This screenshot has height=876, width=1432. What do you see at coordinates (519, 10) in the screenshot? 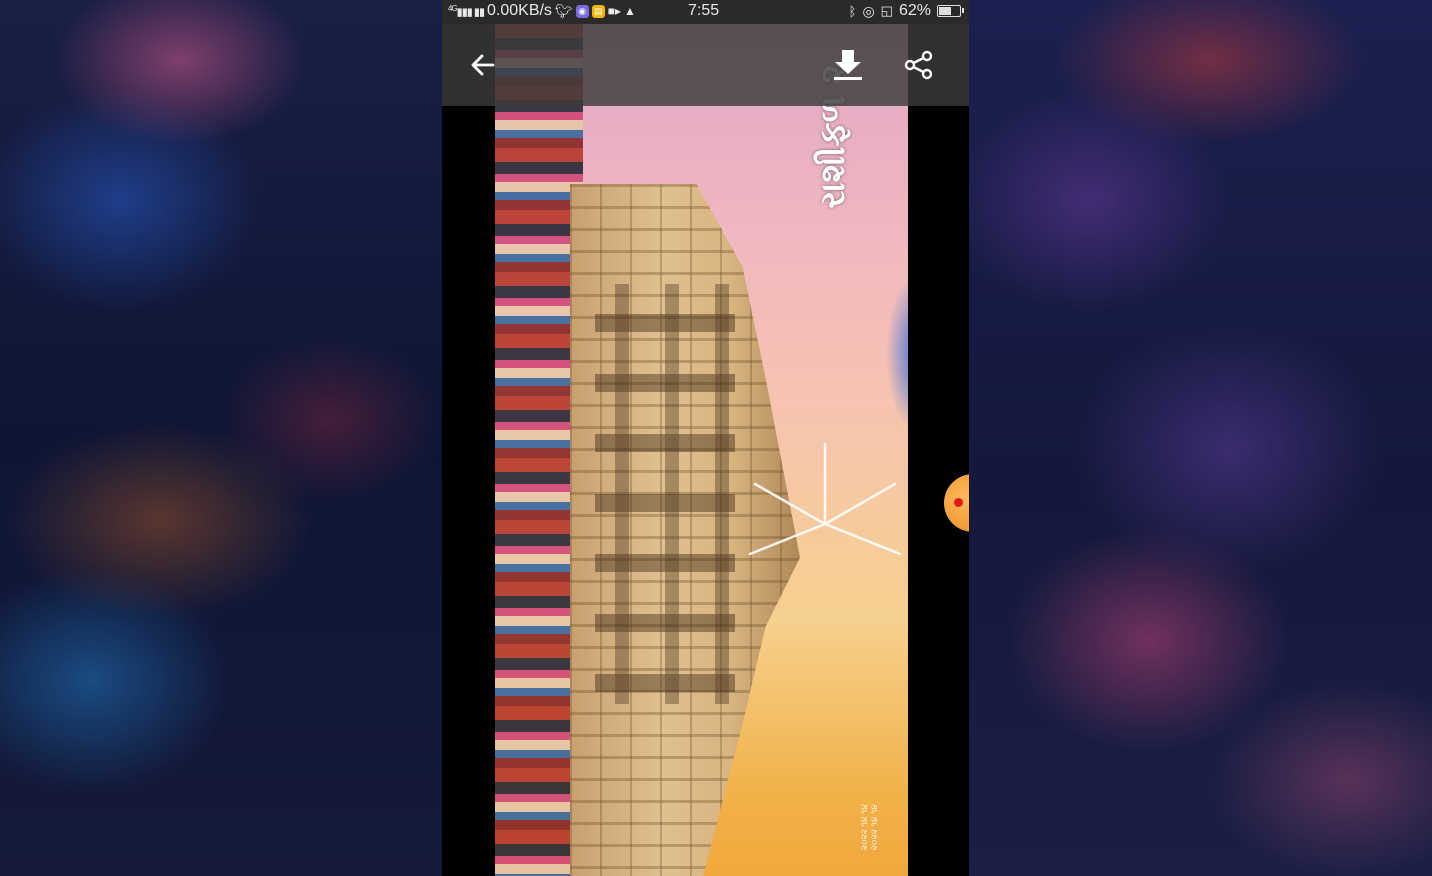
I see `net-speed: 0.00KB/s` at bounding box center [519, 10].